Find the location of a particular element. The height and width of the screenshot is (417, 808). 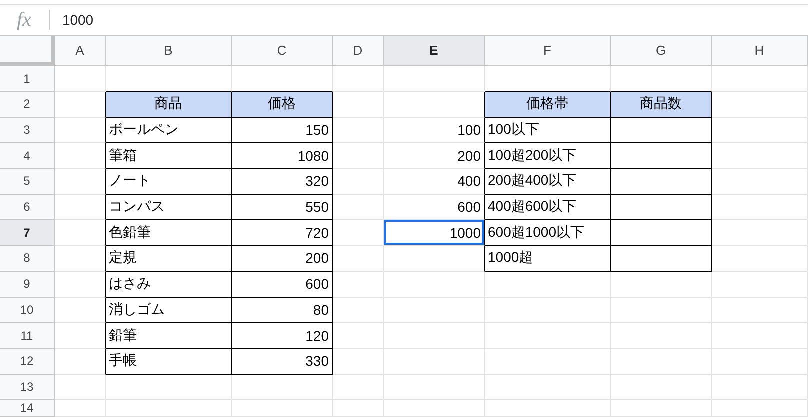

column-header: C is located at coordinates (282, 51).